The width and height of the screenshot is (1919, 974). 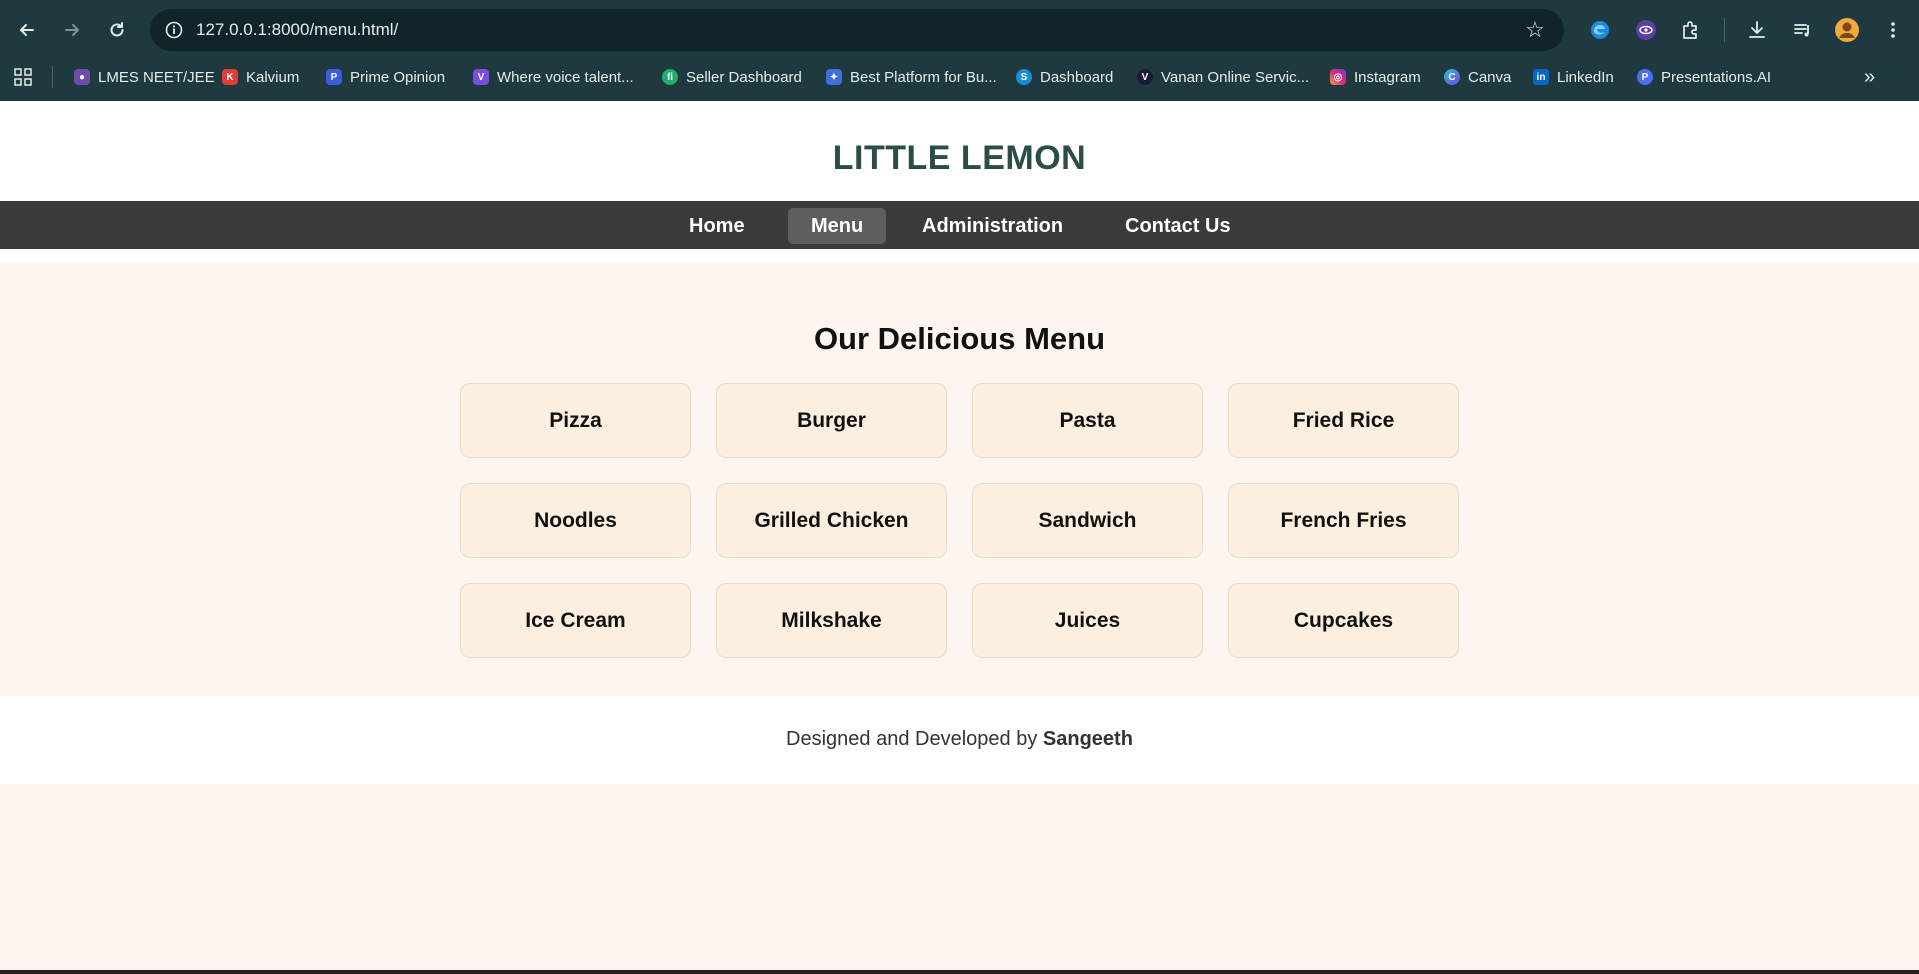 I want to click on chevron-double-right-icon: », so click(x=1870, y=76).